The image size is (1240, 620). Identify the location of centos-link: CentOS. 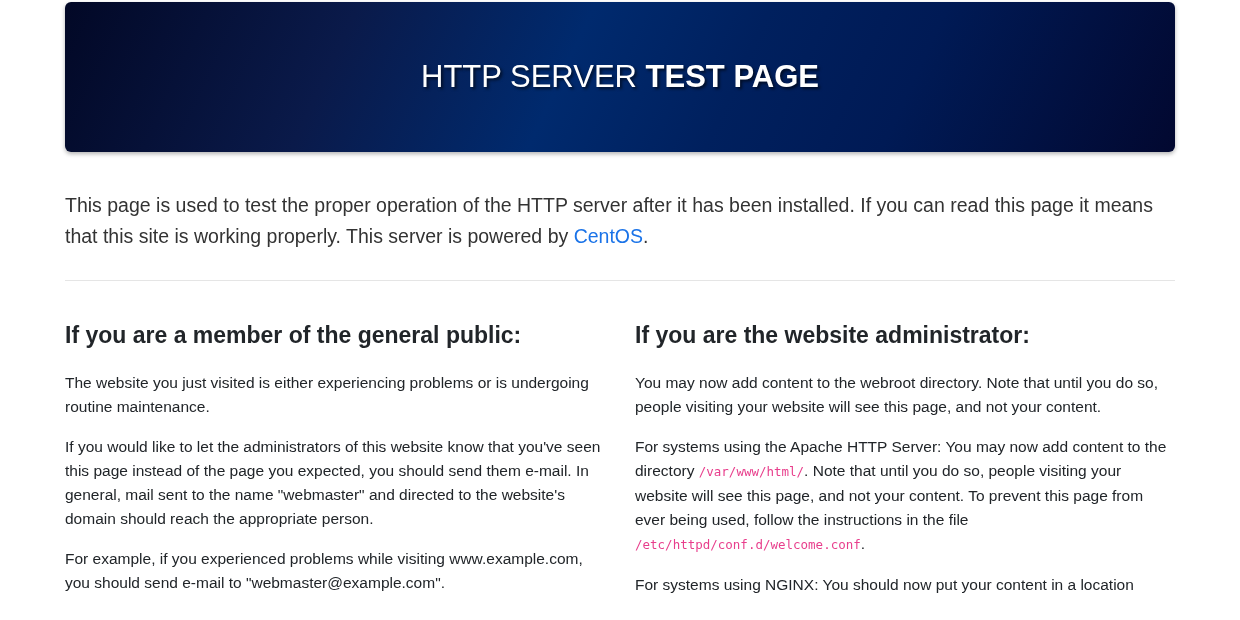
(608, 236).